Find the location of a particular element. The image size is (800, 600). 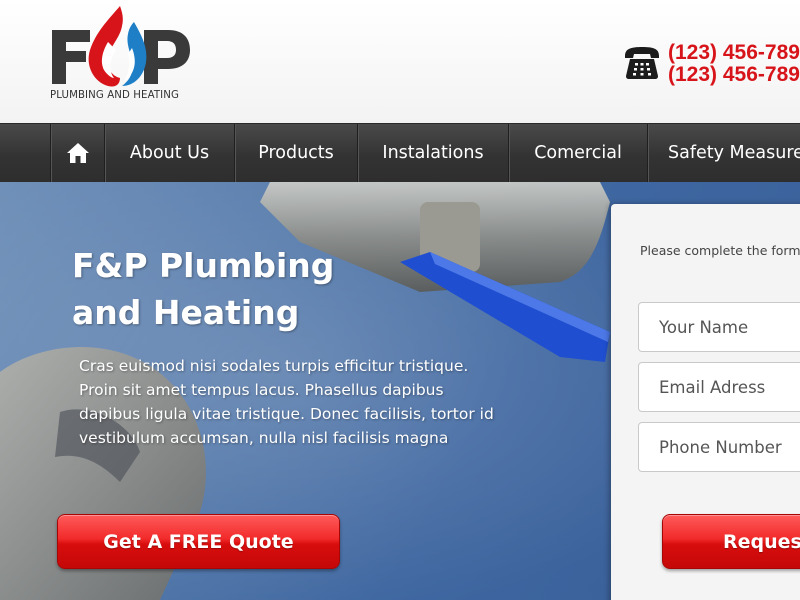

nav-item-products: Products is located at coordinates (295, 153).